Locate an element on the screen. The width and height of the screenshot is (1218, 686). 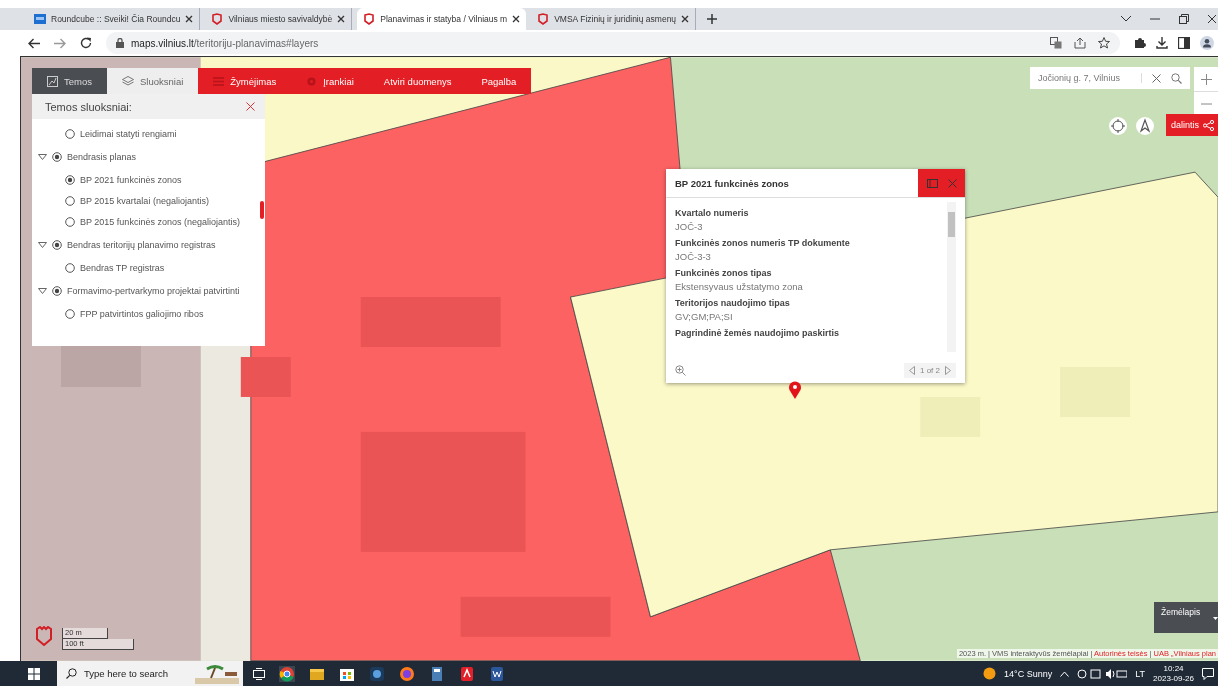
side-panel-icon is located at coordinates (1184, 43).